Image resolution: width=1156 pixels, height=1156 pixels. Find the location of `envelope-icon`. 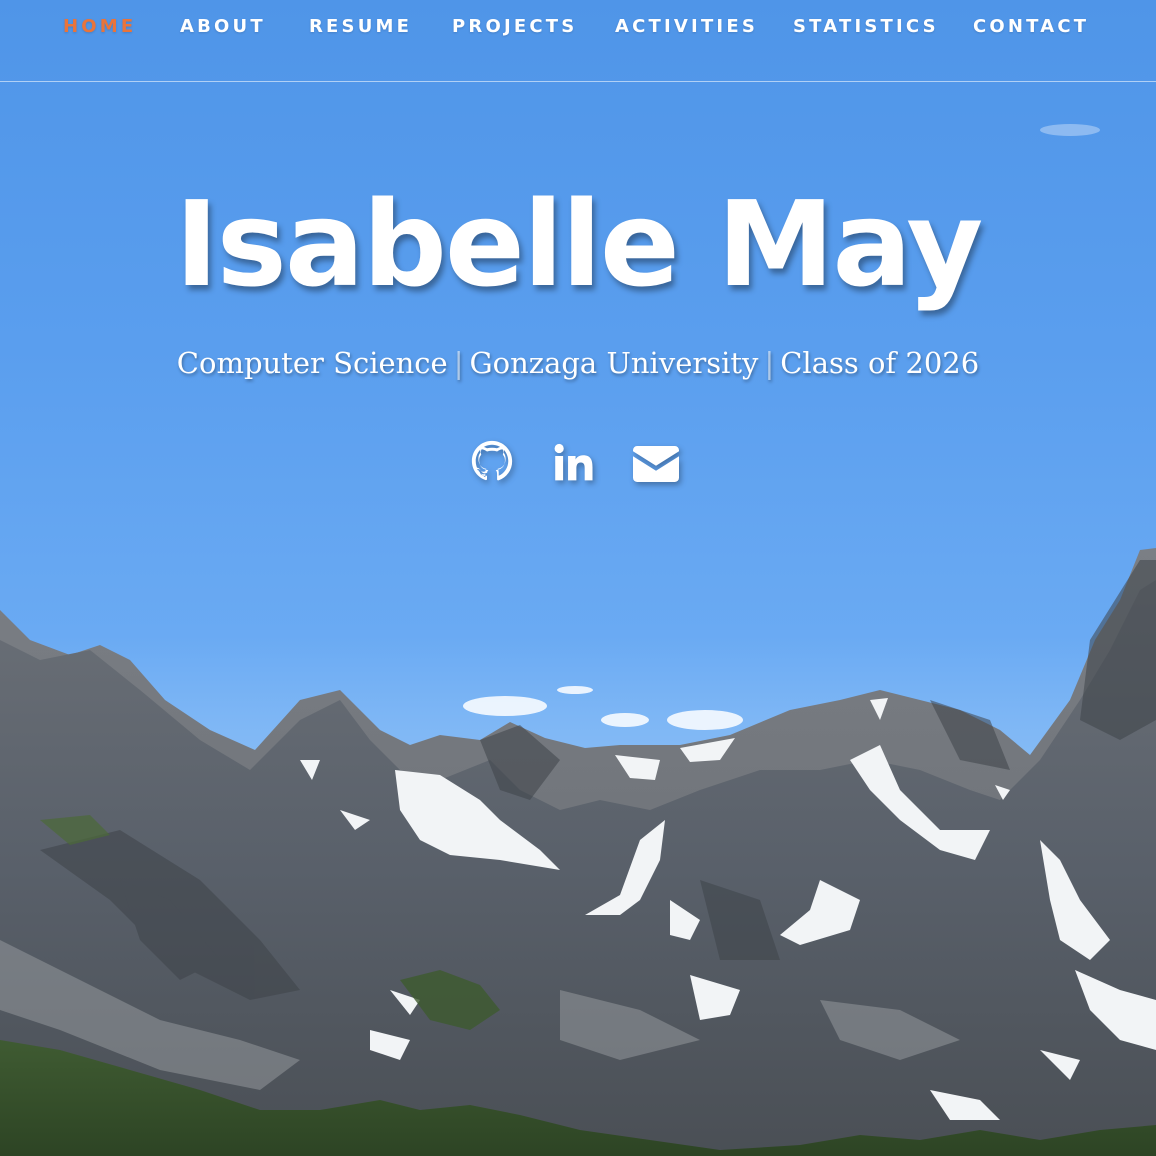

envelope-icon is located at coordinates (656, 464).